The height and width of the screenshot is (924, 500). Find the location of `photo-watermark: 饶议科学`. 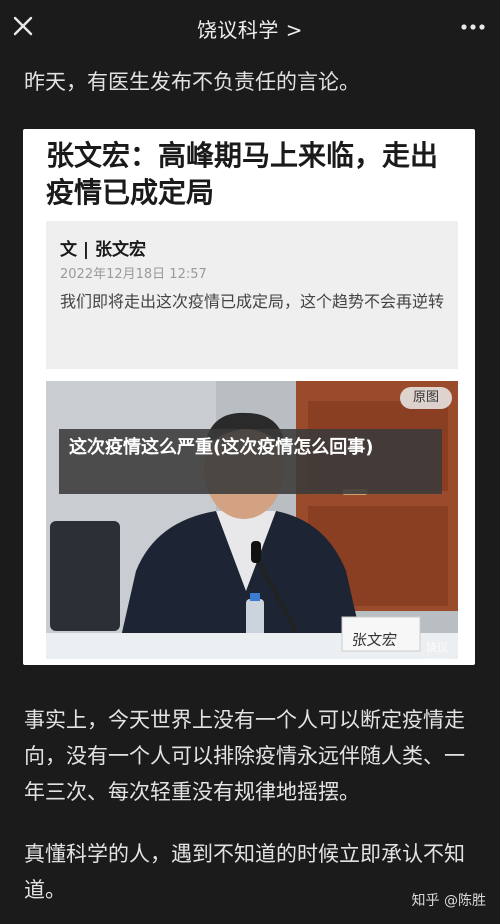

photo-watermark: 饶议科学 is located at coordinates (437, 650).